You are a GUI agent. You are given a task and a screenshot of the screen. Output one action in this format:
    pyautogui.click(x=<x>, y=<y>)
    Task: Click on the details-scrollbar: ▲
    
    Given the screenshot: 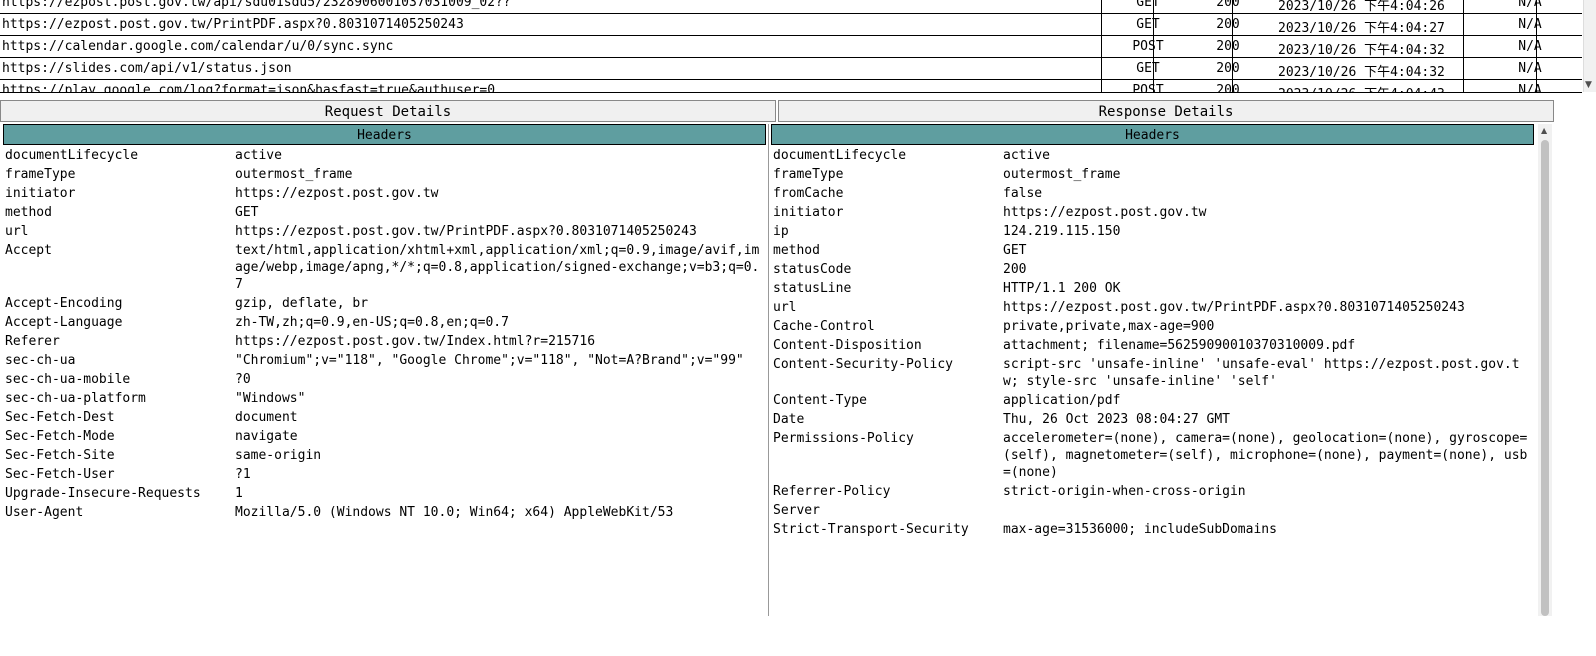 What is the action you would take?
    pyautogui.click(x=1545, y=370)
    